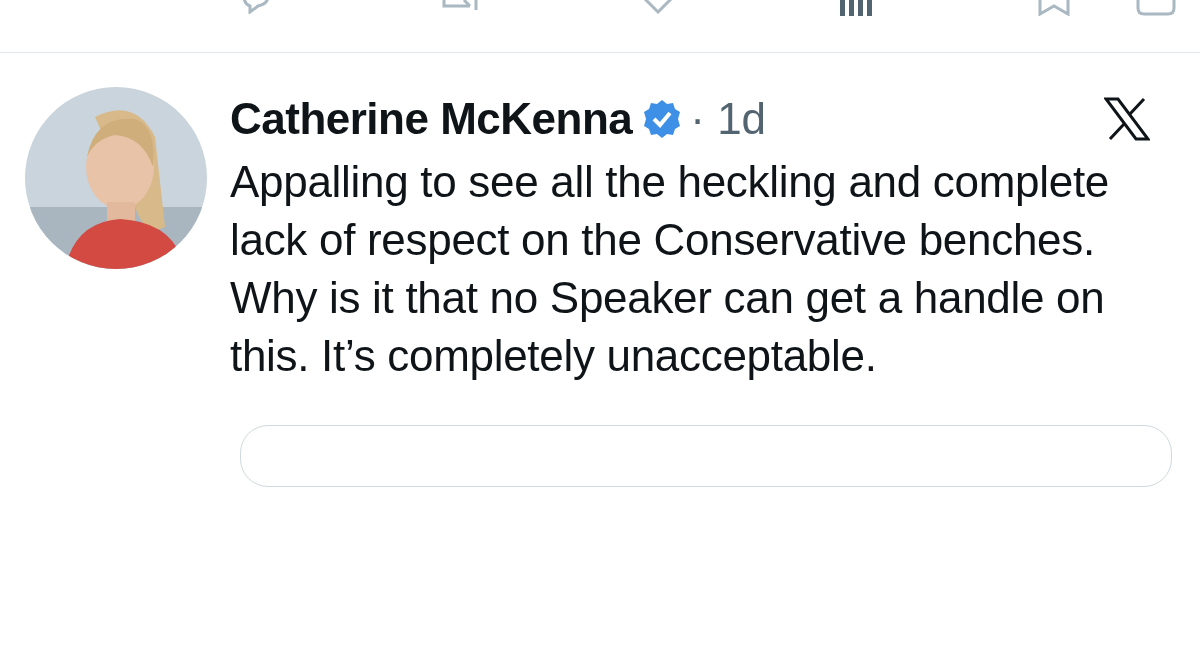  What do you see at coordinates (728, 119) in the screenshot?
I see `timestamp: · 1d` at bounding box center [728, 119].